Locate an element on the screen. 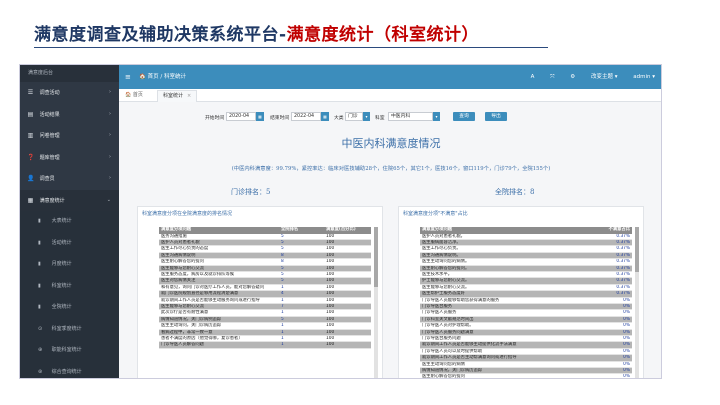  dept-label: 科室 is located at coordinates (380, 118).